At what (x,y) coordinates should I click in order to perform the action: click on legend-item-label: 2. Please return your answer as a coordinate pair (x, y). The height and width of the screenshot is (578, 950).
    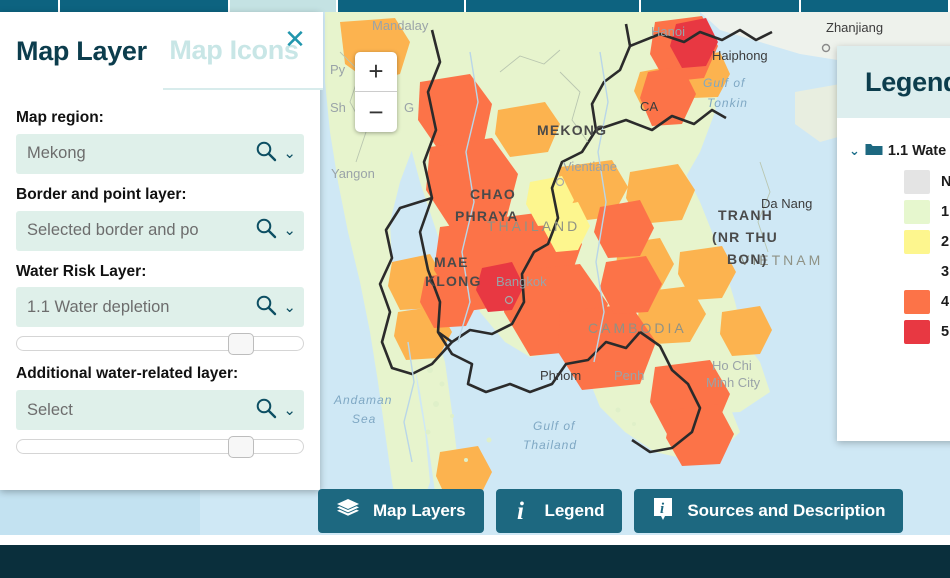
    Looking at the image, I should click on (945, 242).